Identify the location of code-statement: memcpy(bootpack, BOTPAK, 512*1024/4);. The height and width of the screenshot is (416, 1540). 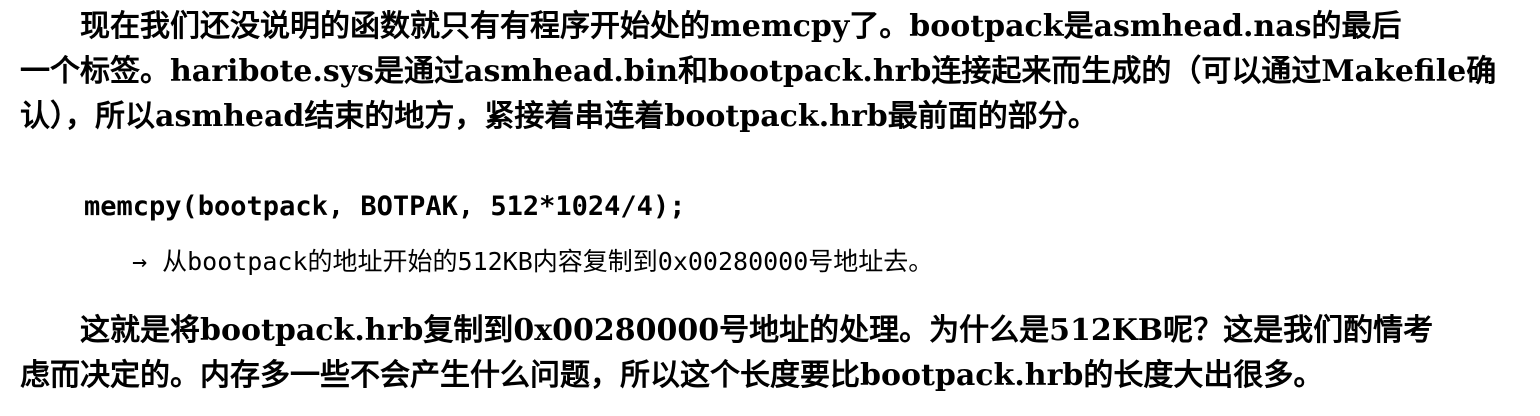
(385, 206).